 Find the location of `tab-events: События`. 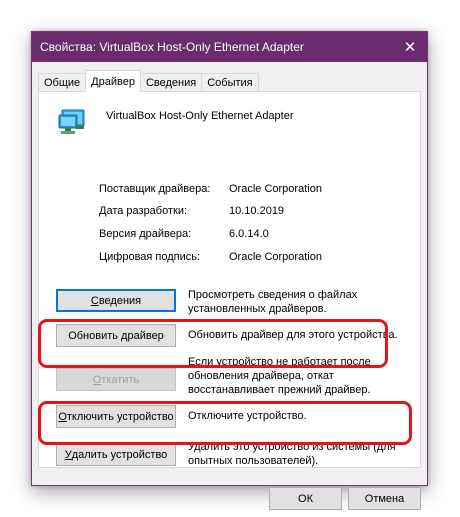

tab-events: События is located at coordinates (230, 82).